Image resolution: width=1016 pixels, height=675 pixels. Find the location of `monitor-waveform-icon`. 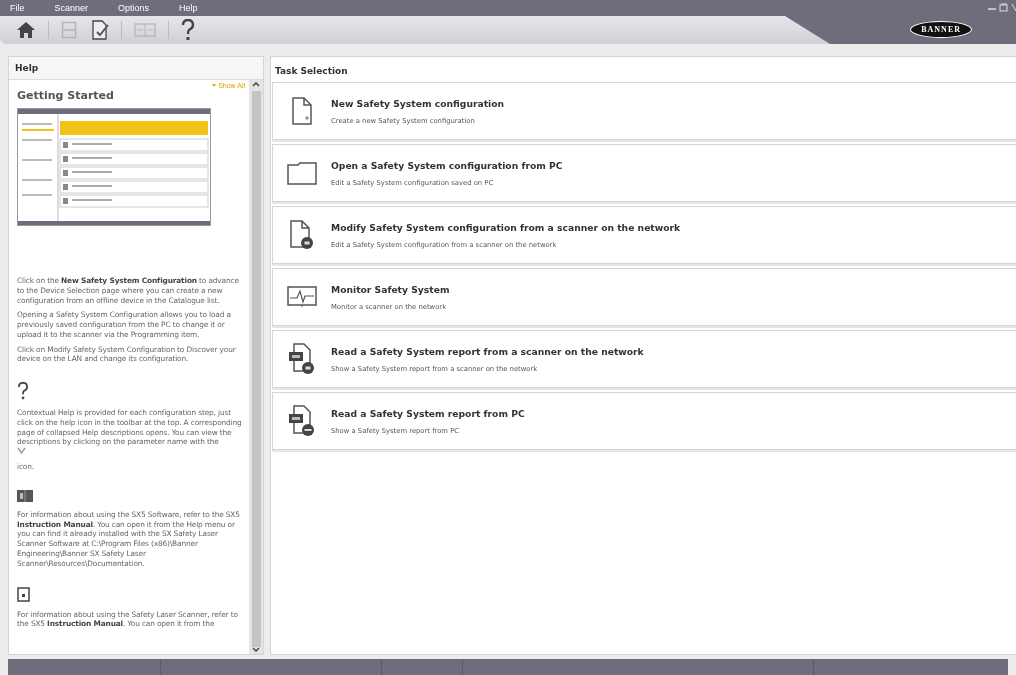

monitor-waveform-icon is located at coordinates (302, 297).